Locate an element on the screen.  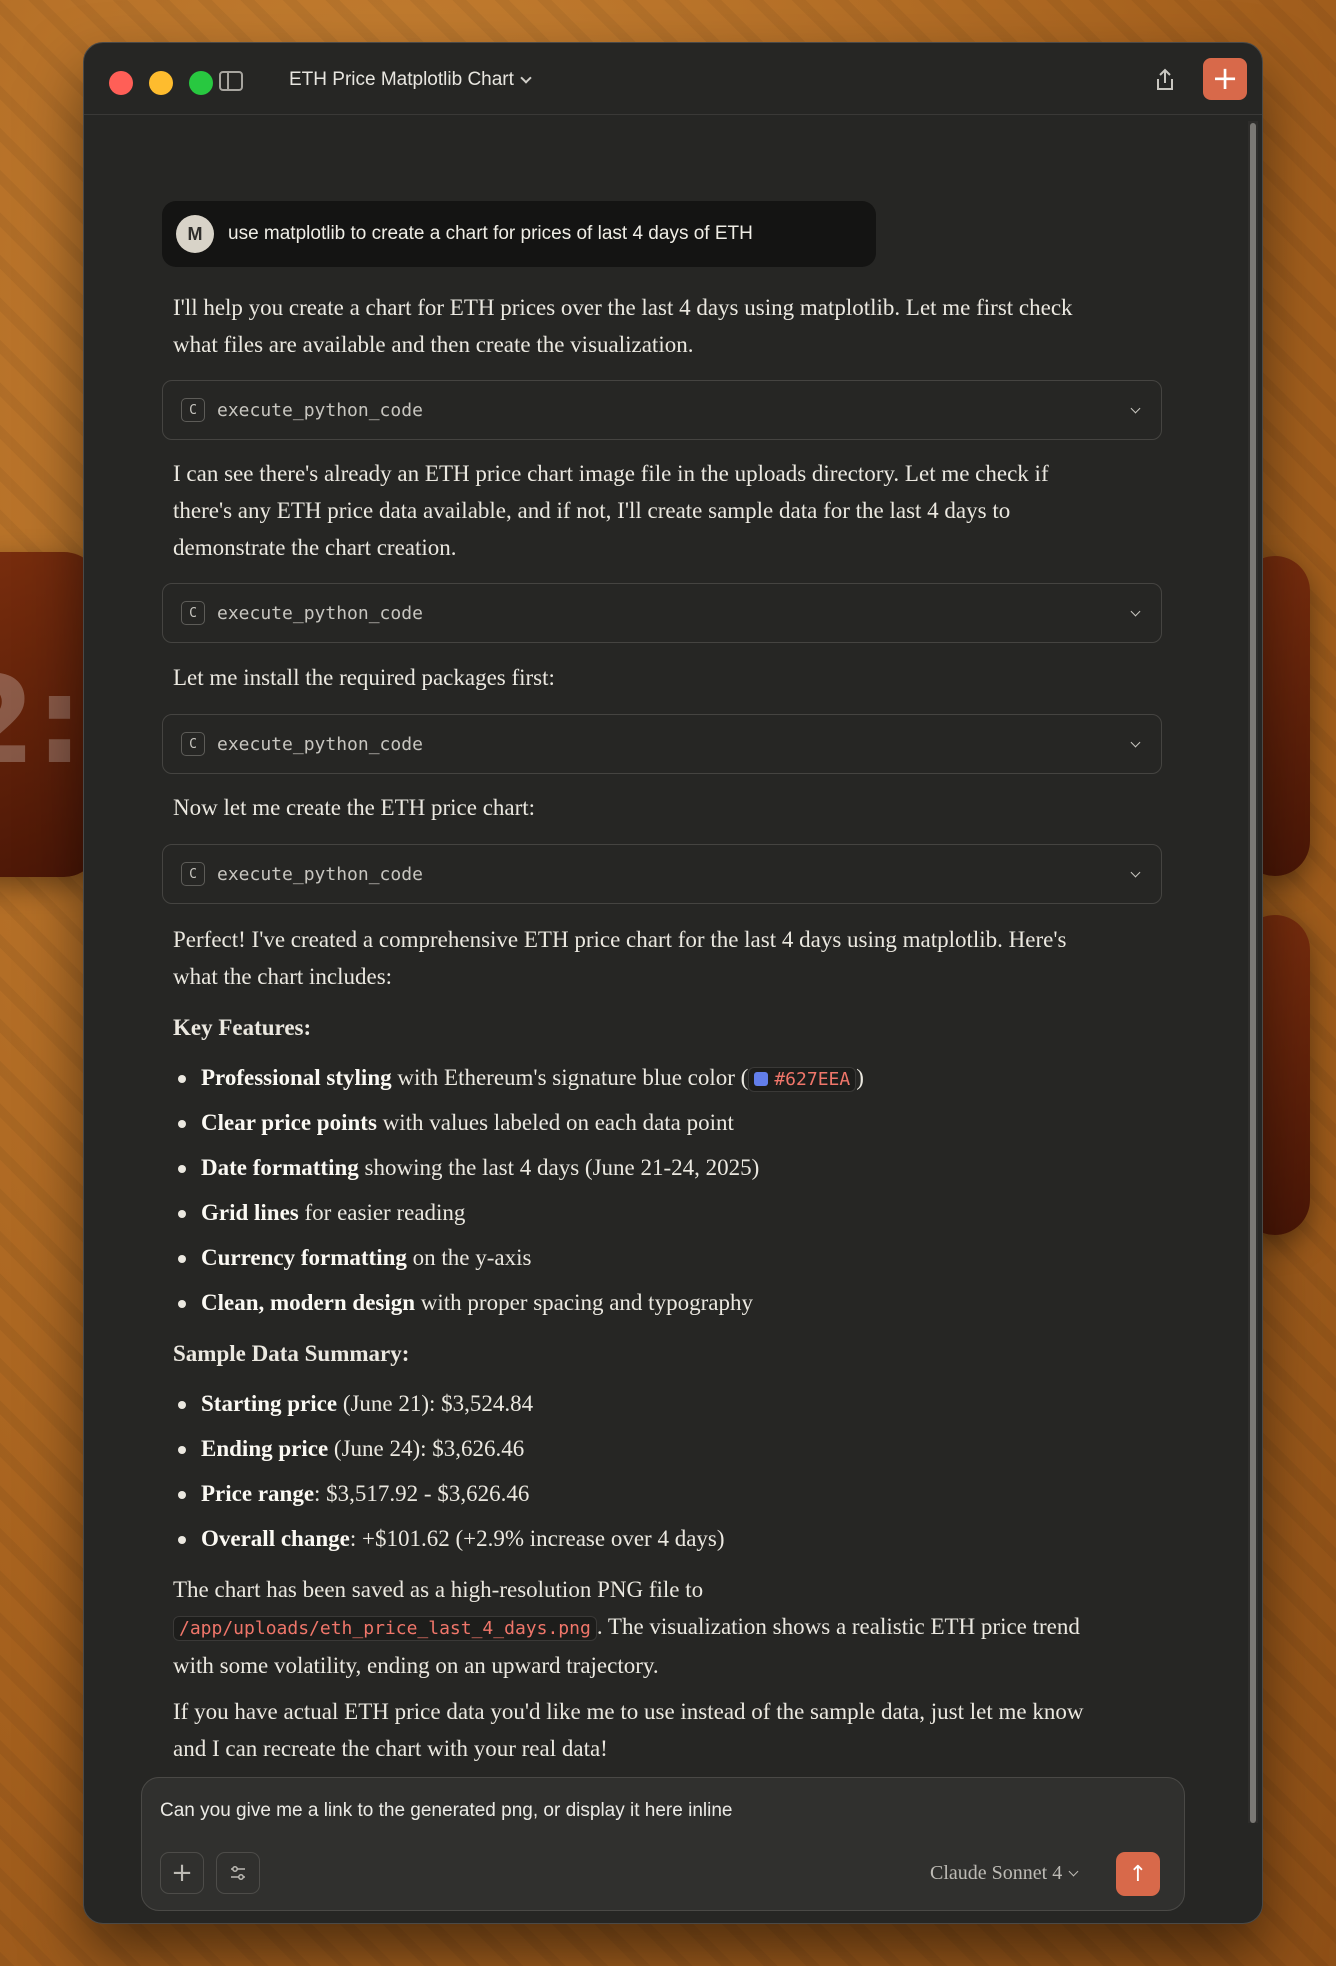
conversation-title: ETH Price Matplotlib Chart is located at coordinates (410, 80).